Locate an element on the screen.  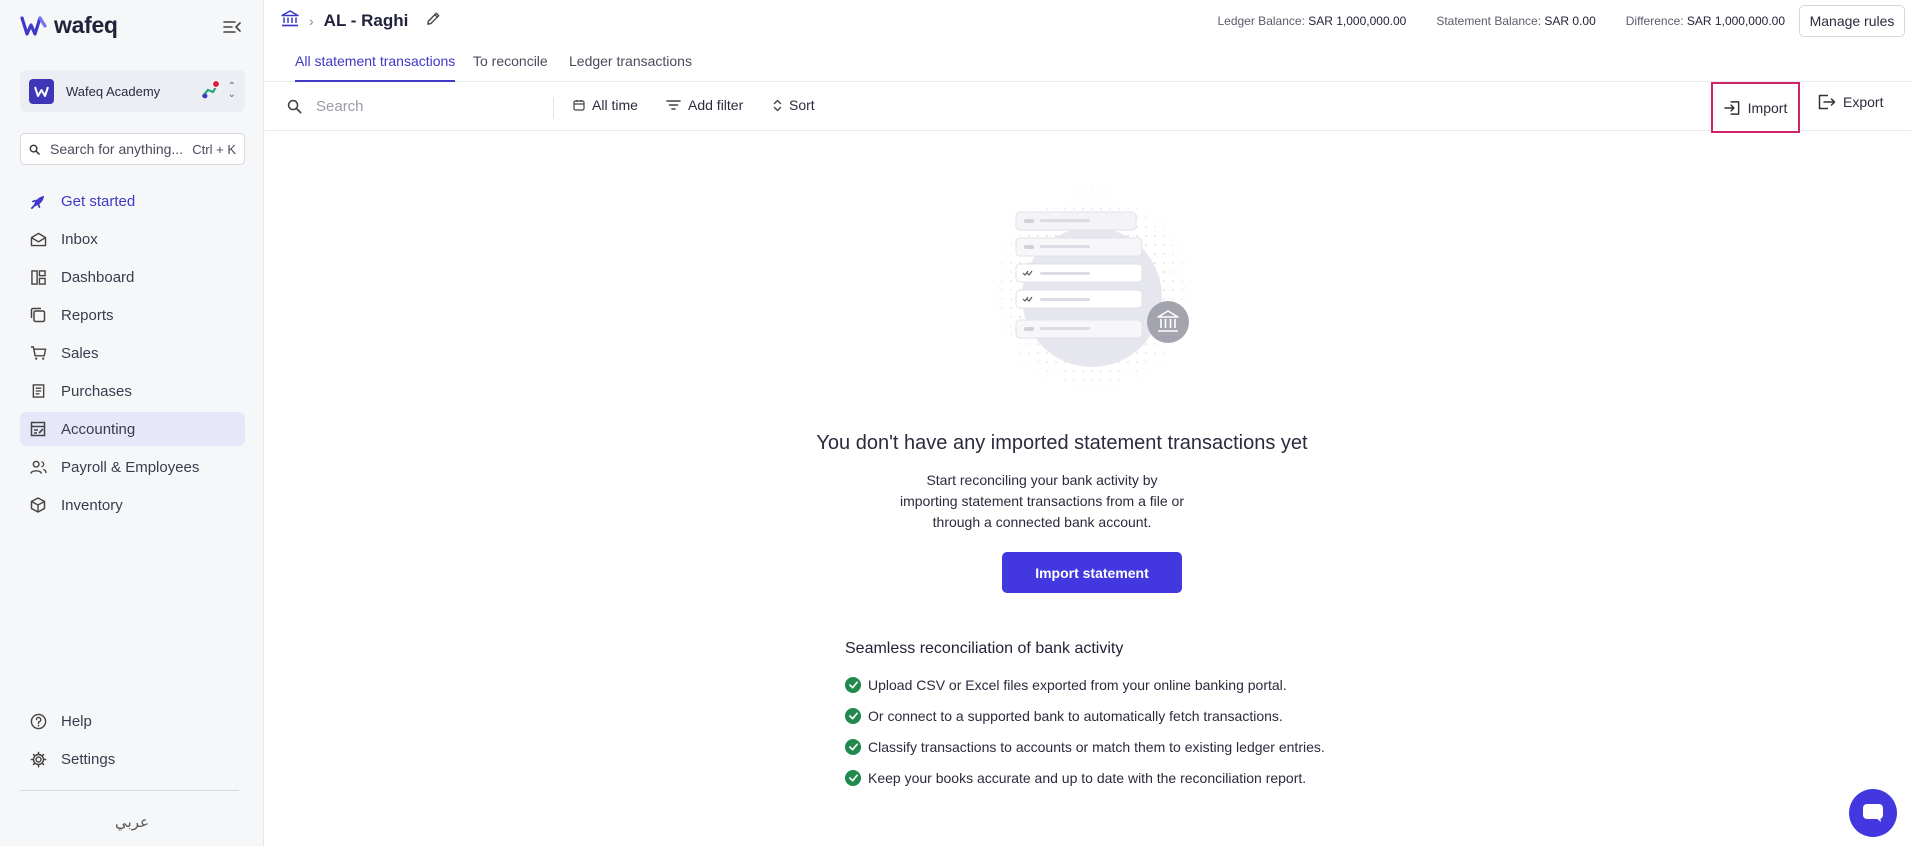
rocket-icon is located at coordinates (38, 201).